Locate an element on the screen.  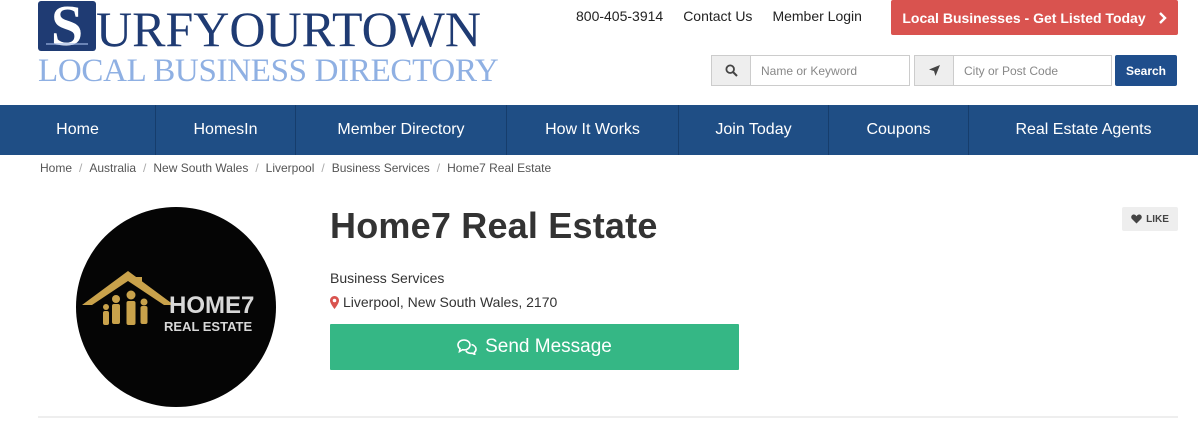
chat-bubbles-icon is located at coordinates (467, 347).